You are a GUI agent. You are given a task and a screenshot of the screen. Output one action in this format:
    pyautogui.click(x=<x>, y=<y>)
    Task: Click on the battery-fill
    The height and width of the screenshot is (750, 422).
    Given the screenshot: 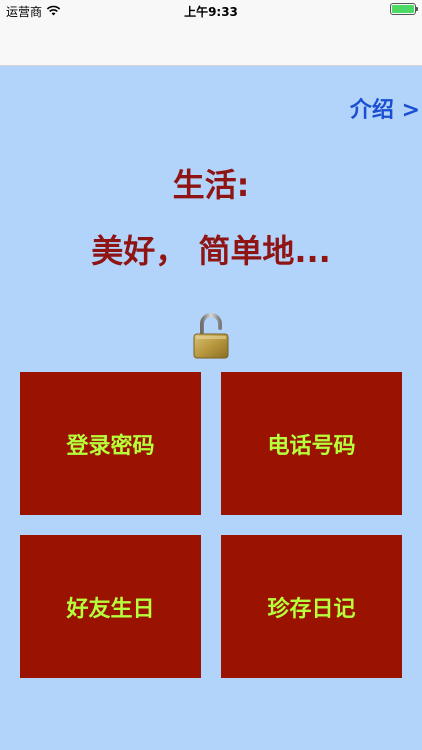 What is the action you would take?
    pyautogui.click(x=403, y=9)
    